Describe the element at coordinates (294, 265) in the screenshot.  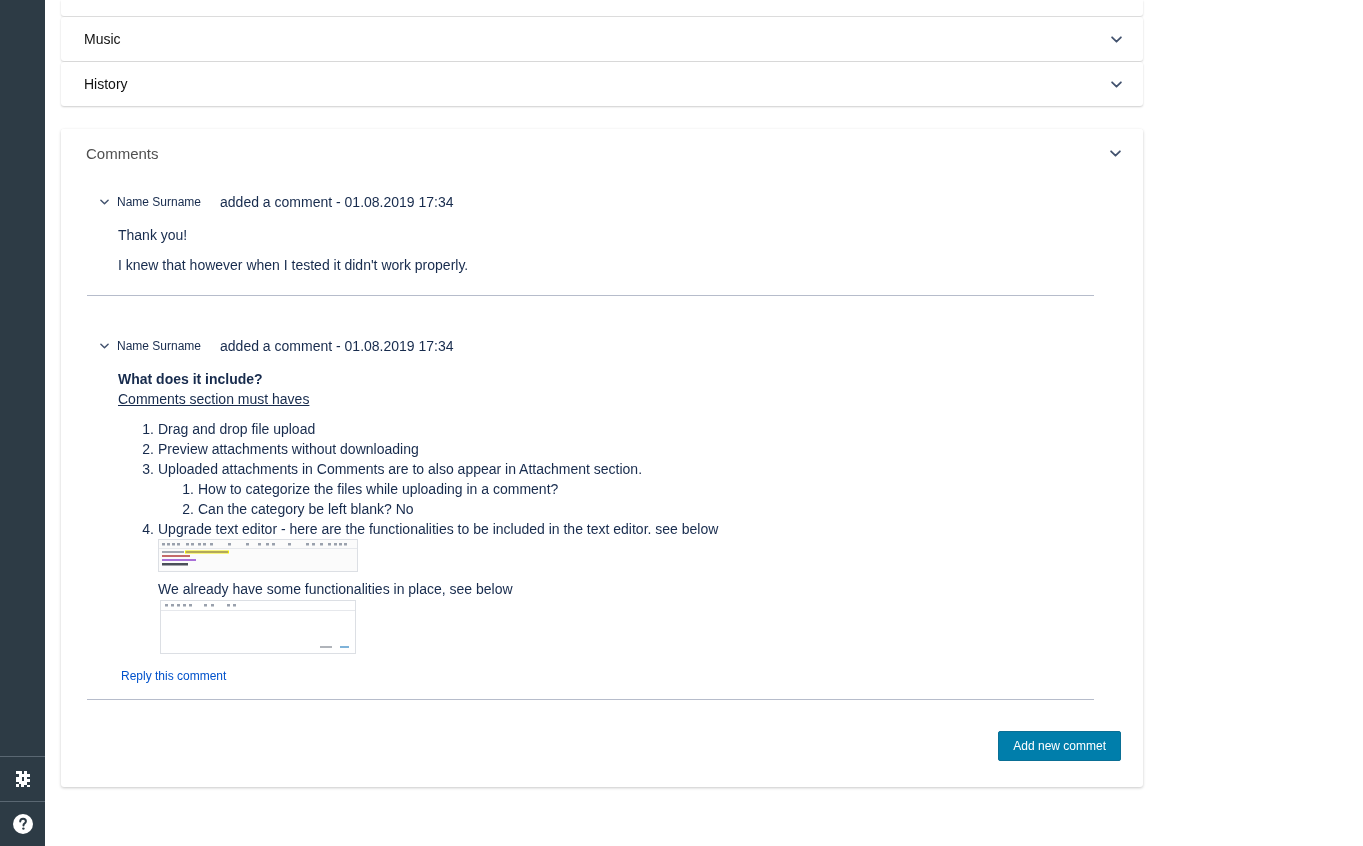
I see `comment-text: I knew that however when I tested it didn't work properly.` at that location.